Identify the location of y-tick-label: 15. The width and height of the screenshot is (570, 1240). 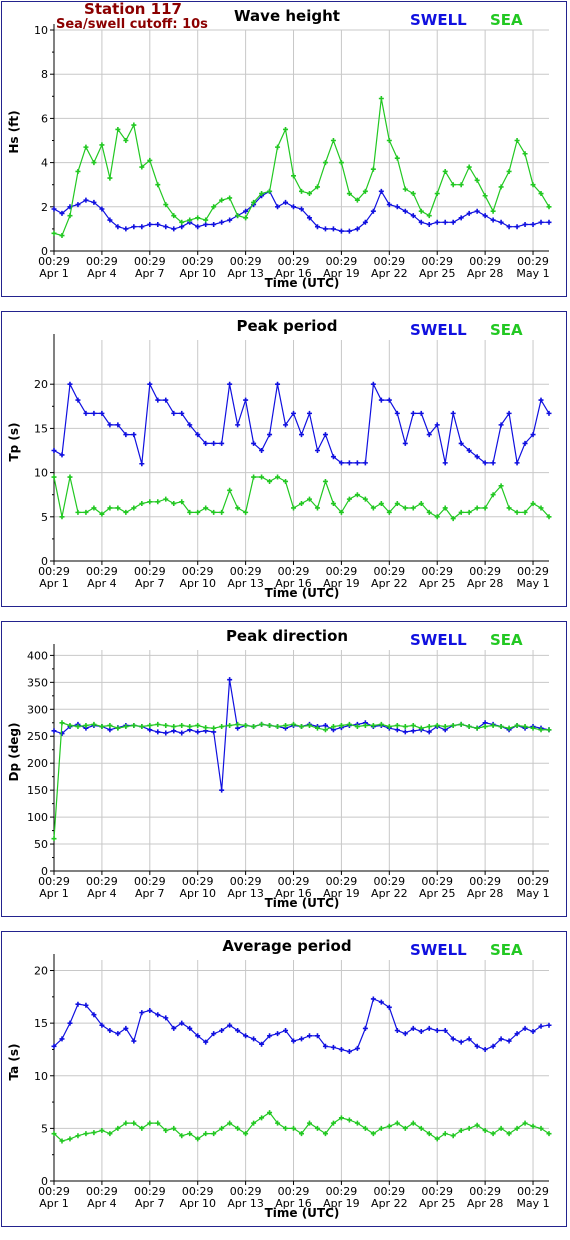
(41, 428).